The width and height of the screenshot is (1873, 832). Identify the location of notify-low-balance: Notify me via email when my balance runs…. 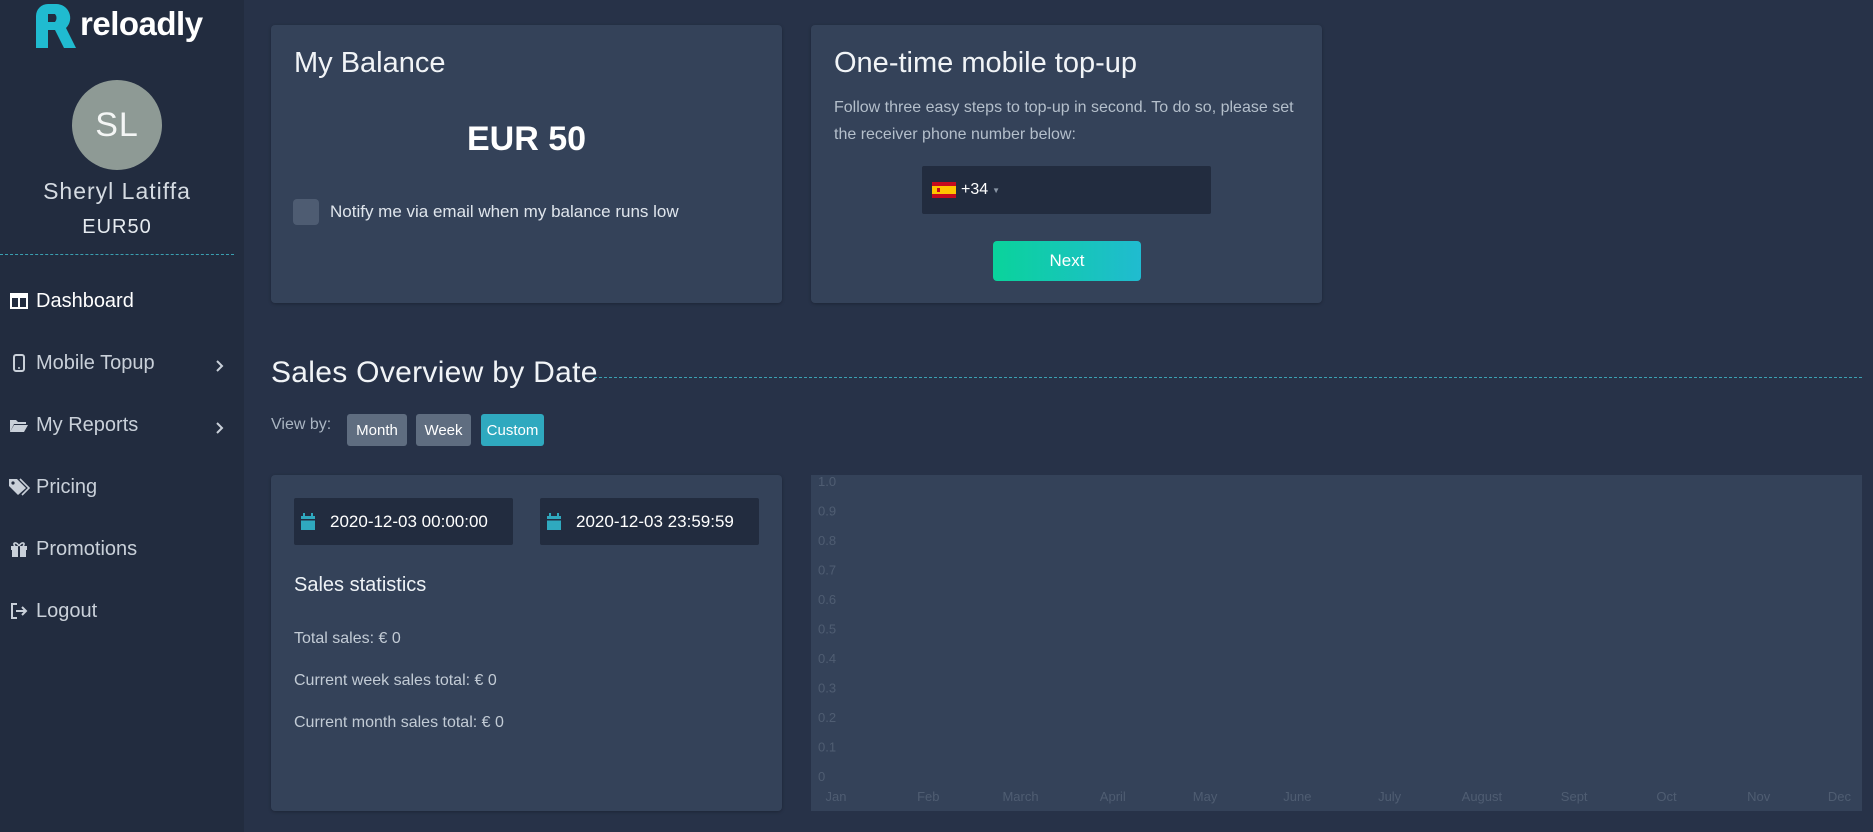
(486, 212).